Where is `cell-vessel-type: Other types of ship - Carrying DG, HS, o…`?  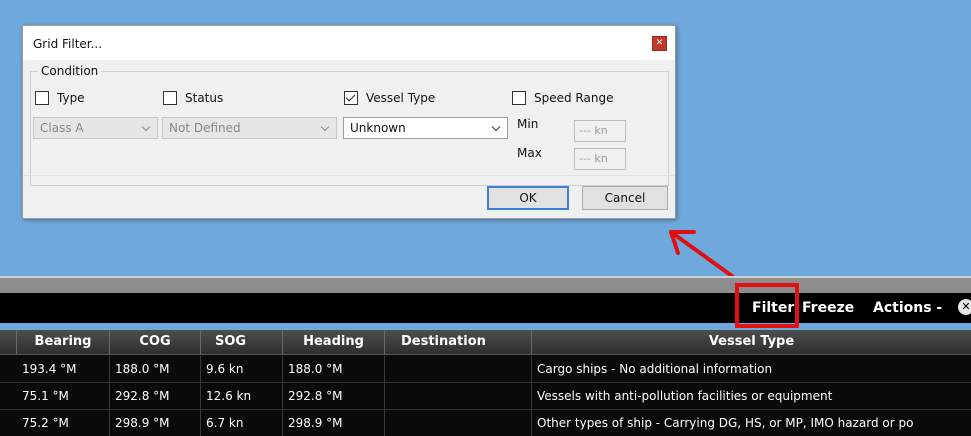 cell-vessel-type: Other types of ship - Carrying DG, HS, o… is located at coordinates (725, 423).